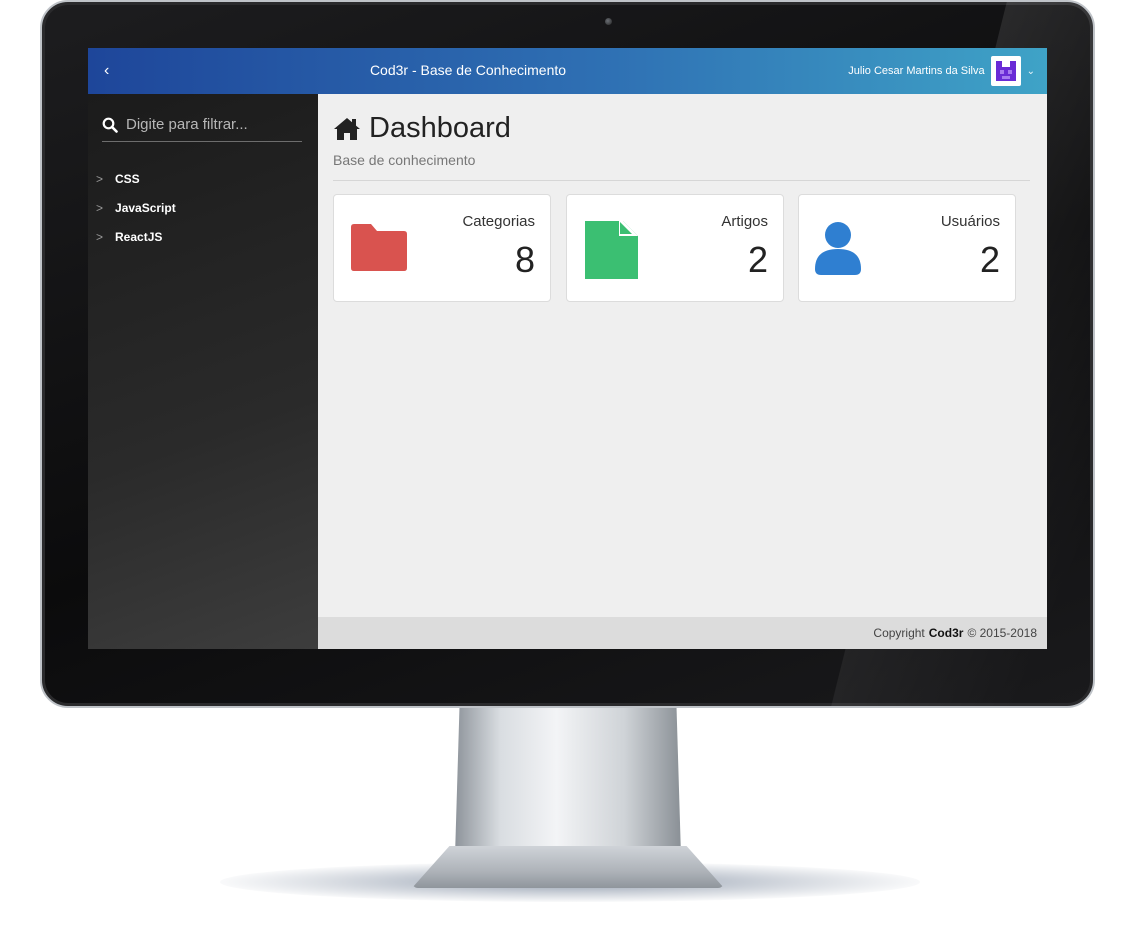 This screenshot has width=1135, height=927. Describe the element at coordinates (1002, 633) in the screenshot. I see `footer-suffix: © 2015-2018` at that location.